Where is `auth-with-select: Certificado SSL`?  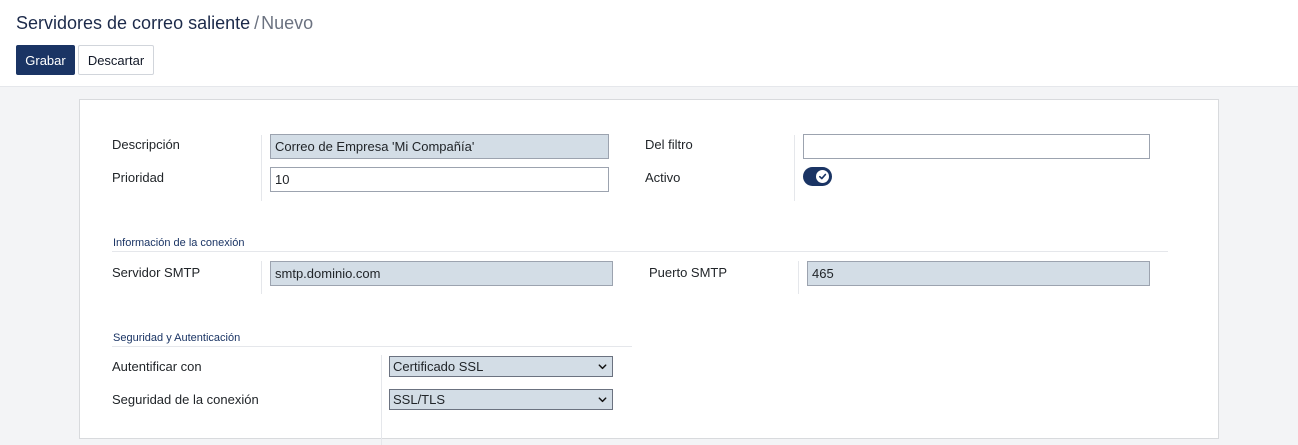
auth-with-select: Certificado SSL is located at coordinates (501, 366).